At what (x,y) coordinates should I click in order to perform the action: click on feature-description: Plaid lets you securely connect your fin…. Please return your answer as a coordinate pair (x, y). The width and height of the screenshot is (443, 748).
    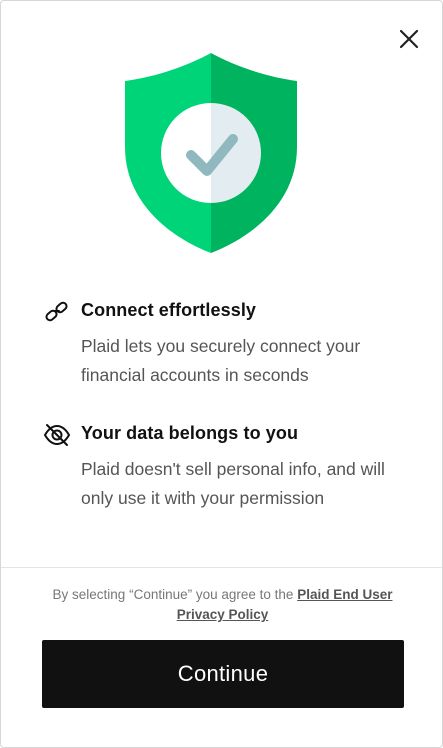
    Looking at the image, I should click on (221, 360).